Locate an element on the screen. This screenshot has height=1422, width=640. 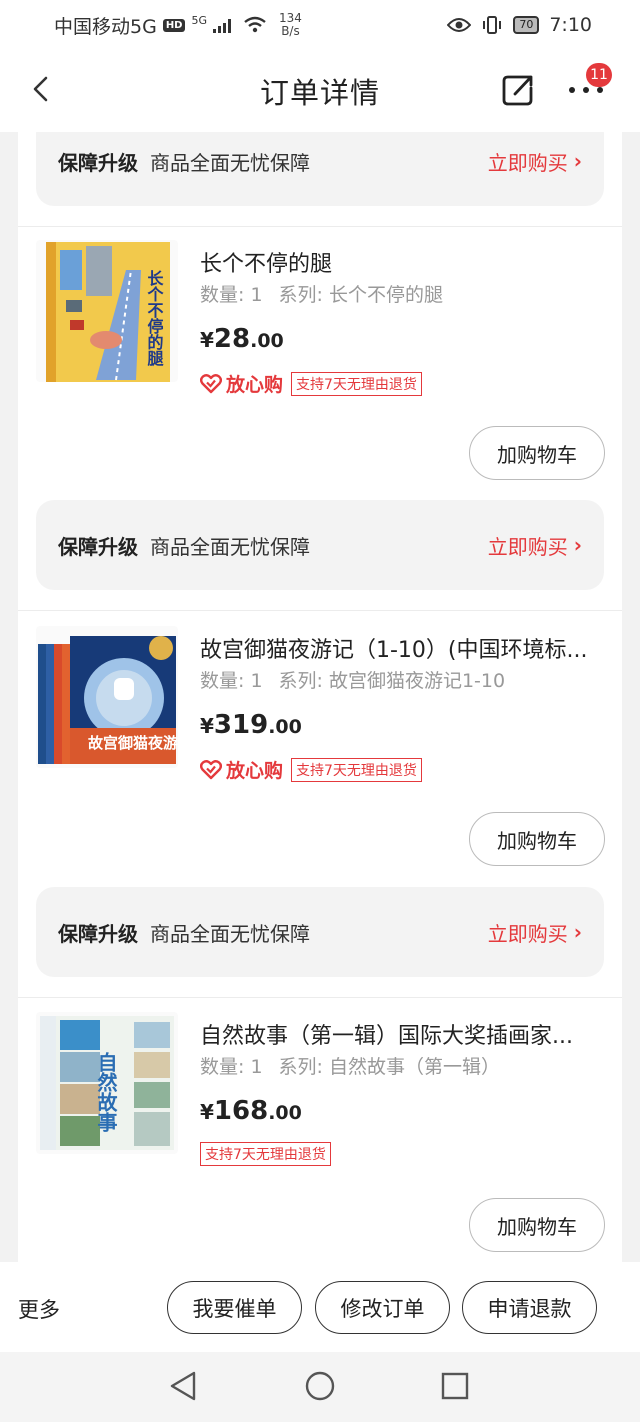
product-price: ¥319.00 is located at coordinates (251, 725).